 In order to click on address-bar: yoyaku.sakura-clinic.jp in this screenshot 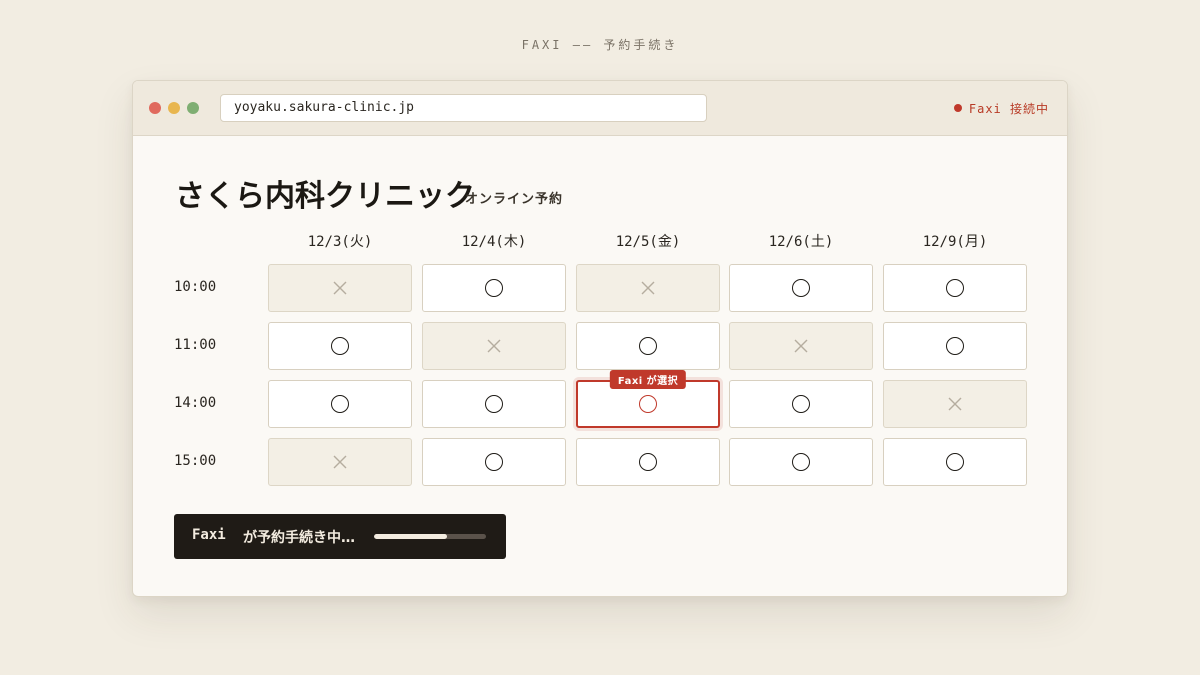, I will do `click(463, 108)`.